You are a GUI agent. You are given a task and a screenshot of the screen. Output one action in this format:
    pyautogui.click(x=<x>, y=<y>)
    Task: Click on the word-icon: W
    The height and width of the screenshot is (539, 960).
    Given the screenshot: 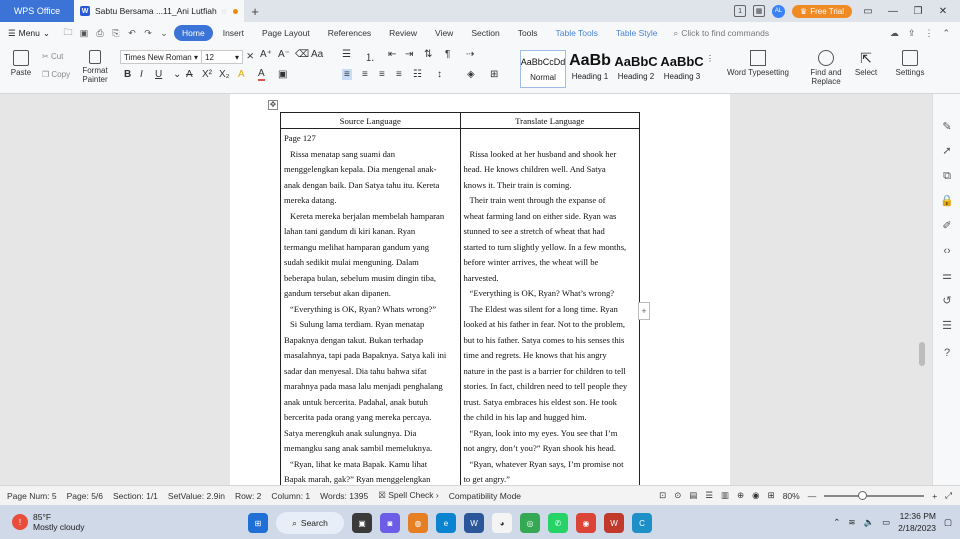 What is the action you would take?
    pyautogui.click(x=474, y=523)
    